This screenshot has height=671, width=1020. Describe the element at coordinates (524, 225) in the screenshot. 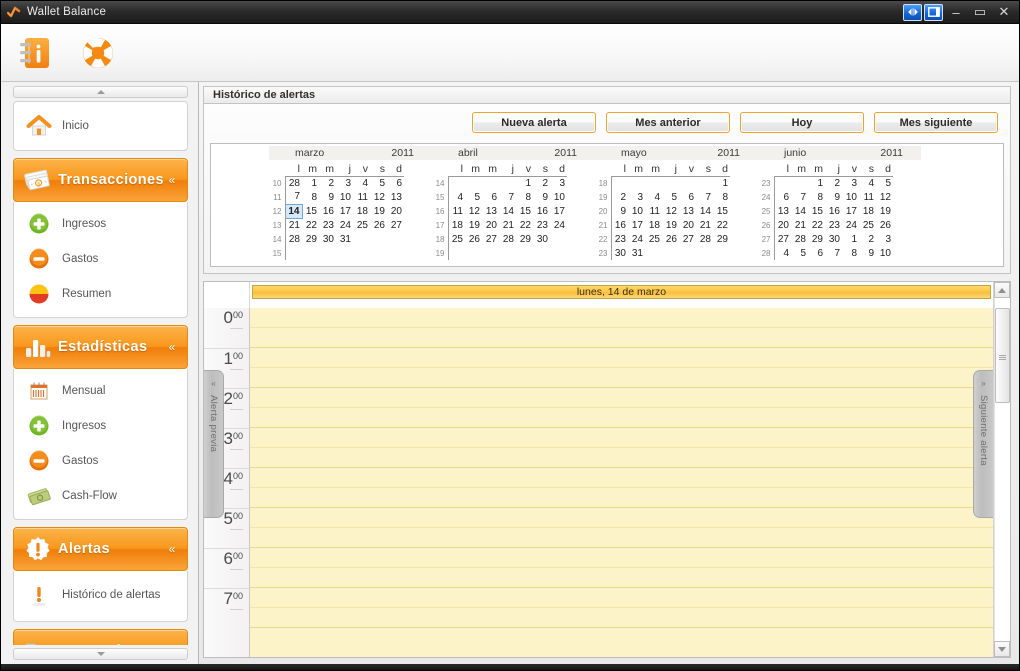

I see `calendar-day: 22` at that location.